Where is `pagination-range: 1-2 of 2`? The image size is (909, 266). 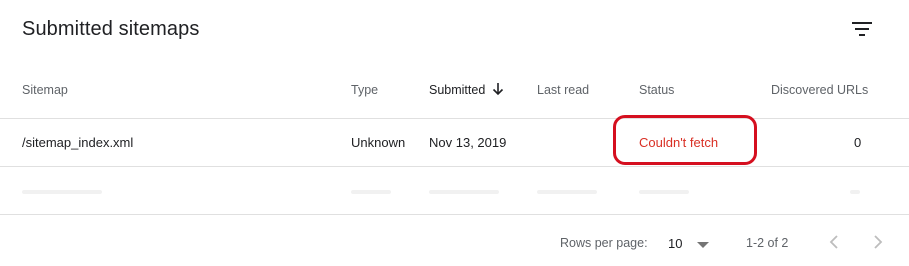
pagination-range: 1-2 of 2 is located at coordinates (767, 243).